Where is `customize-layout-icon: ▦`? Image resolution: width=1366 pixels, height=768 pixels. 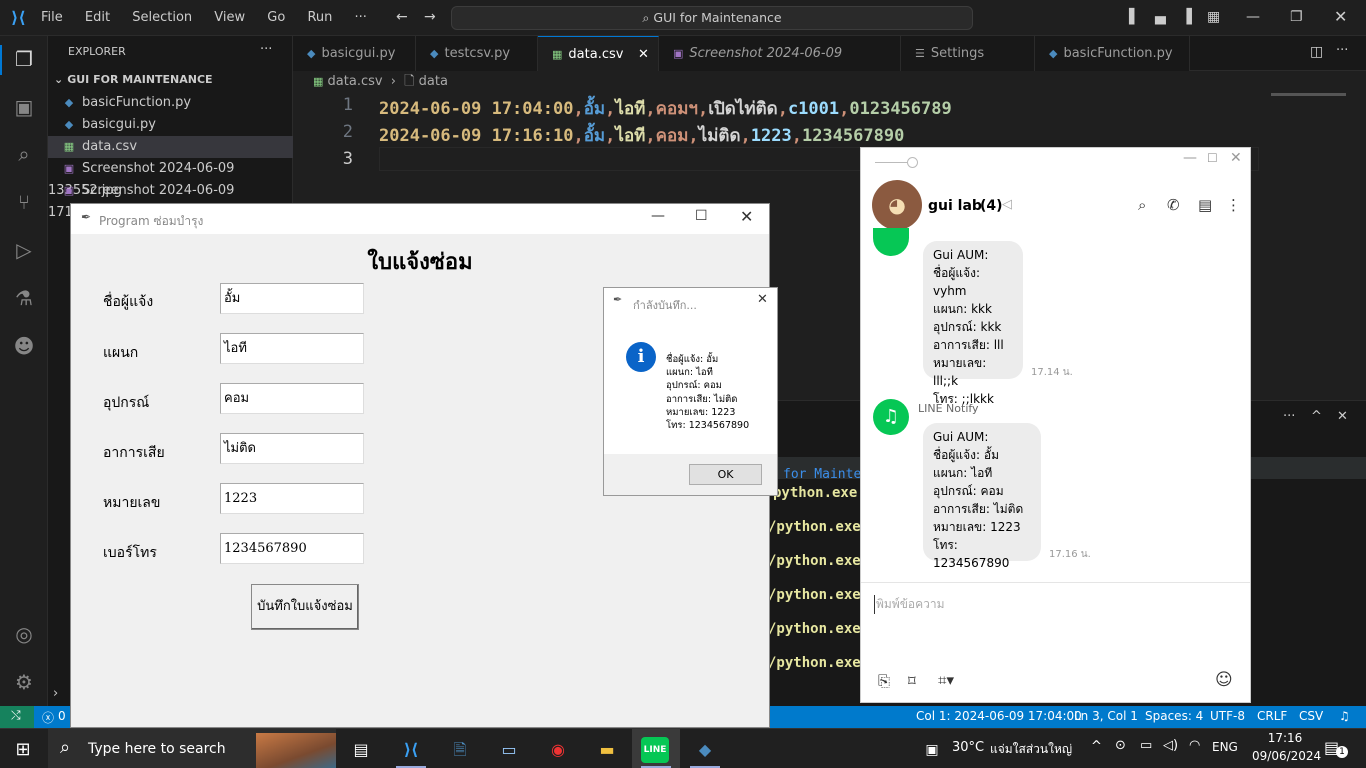
customize-layout-icon: ▦ is located at coordinates (1213, 17).